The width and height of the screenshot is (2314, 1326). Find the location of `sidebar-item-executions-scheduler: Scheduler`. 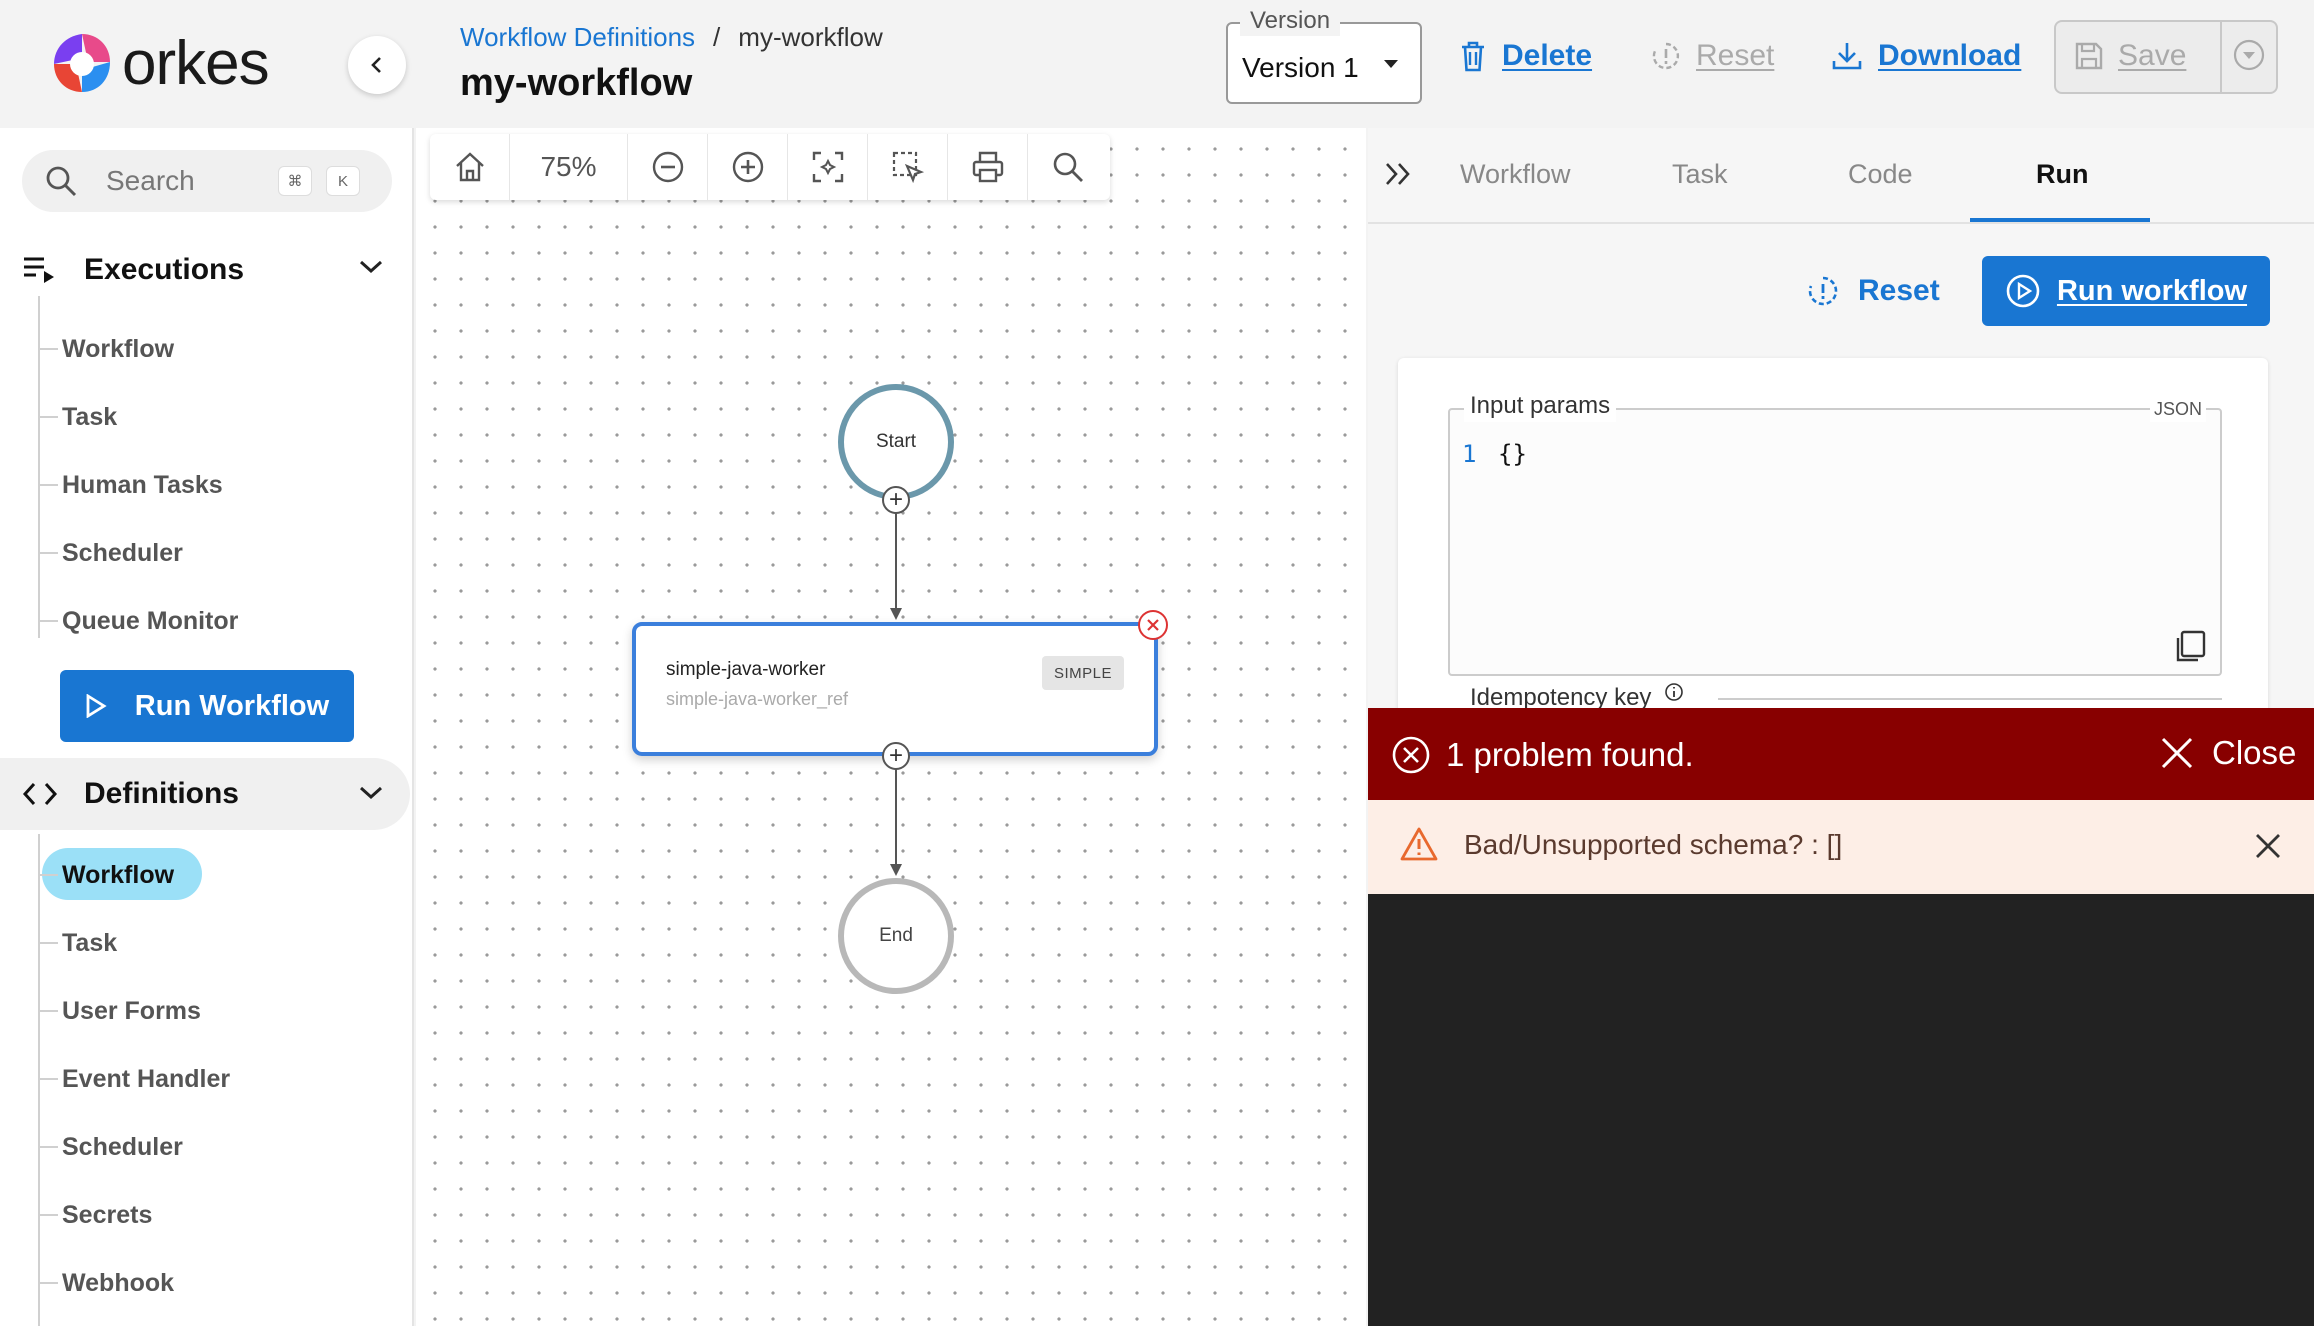

sidebar-item-executions-scheduler: Scheduler is located at coordinates (122, 553).